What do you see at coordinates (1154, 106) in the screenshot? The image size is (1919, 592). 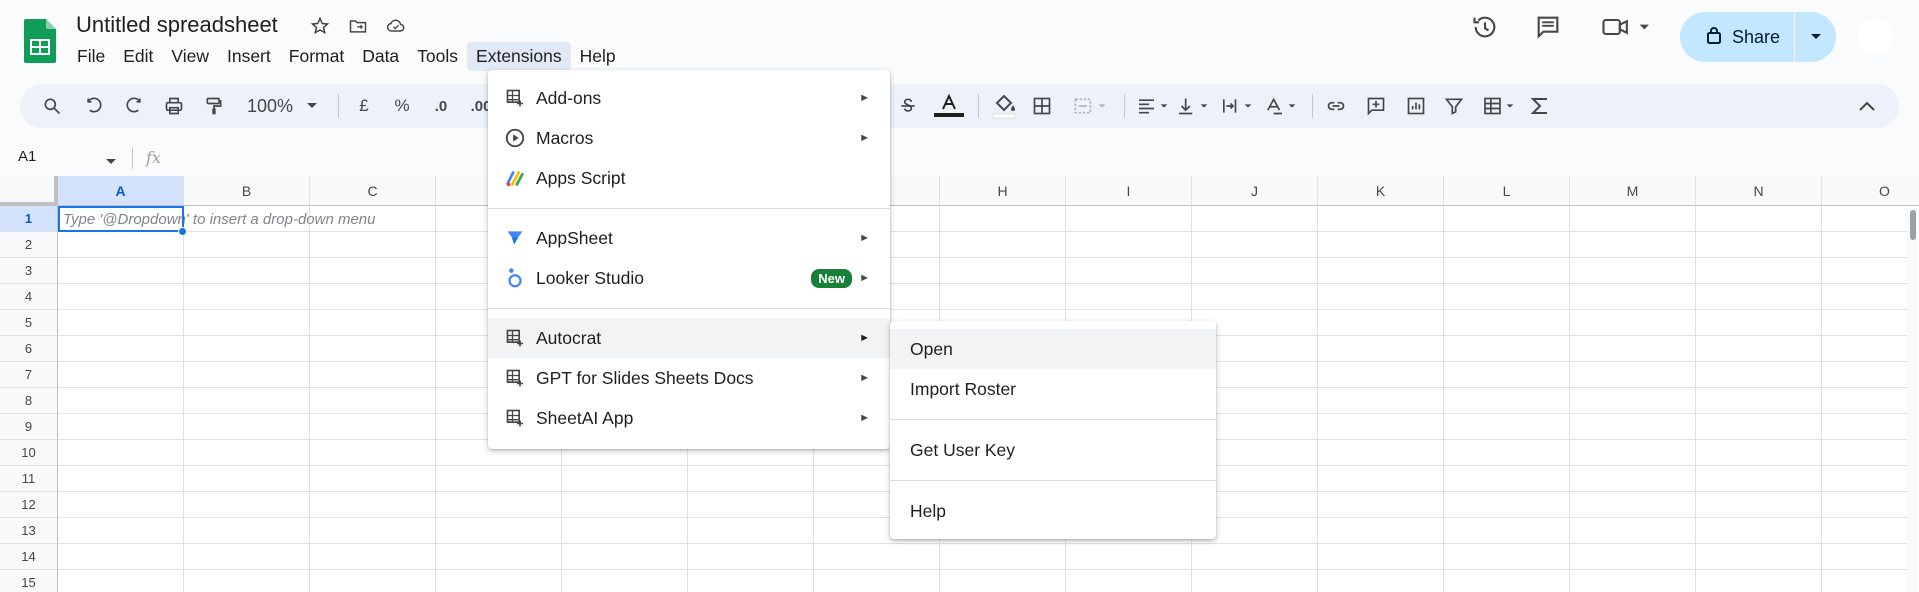 I see `horizontal-align-icon` at bounding box center [1154, 106].